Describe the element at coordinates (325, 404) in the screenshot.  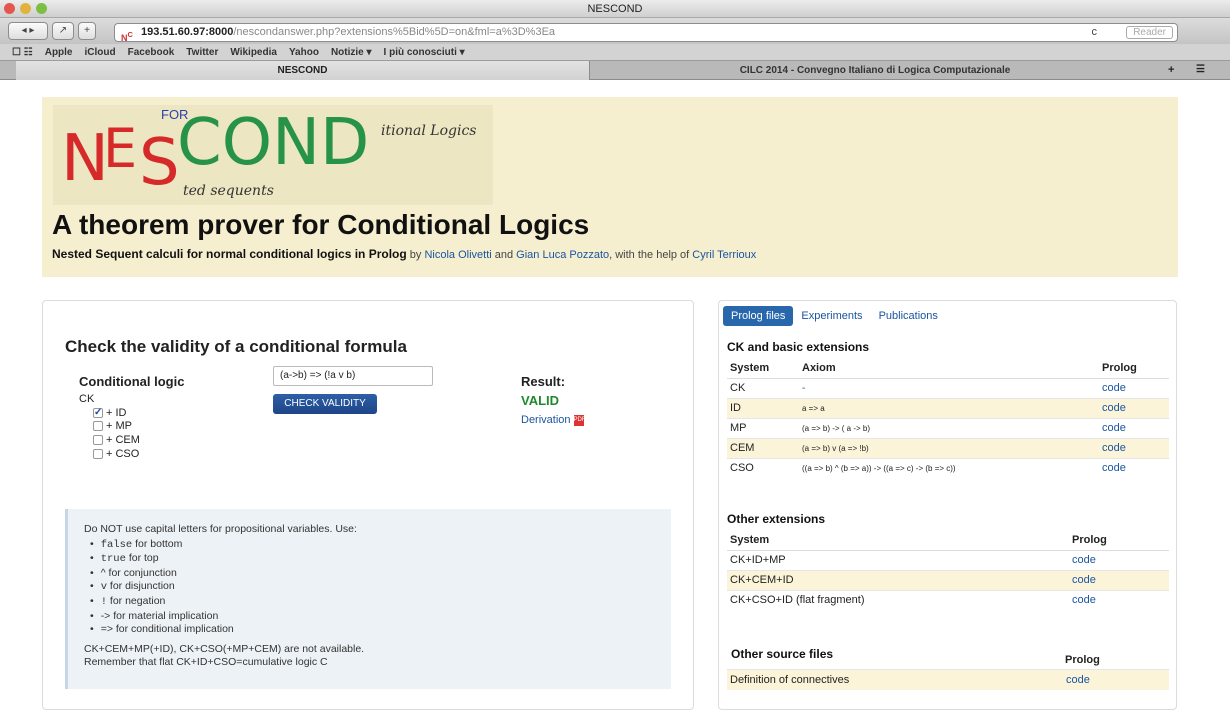
I see `check-validity-button: CHECK VALIDITY` at that location.